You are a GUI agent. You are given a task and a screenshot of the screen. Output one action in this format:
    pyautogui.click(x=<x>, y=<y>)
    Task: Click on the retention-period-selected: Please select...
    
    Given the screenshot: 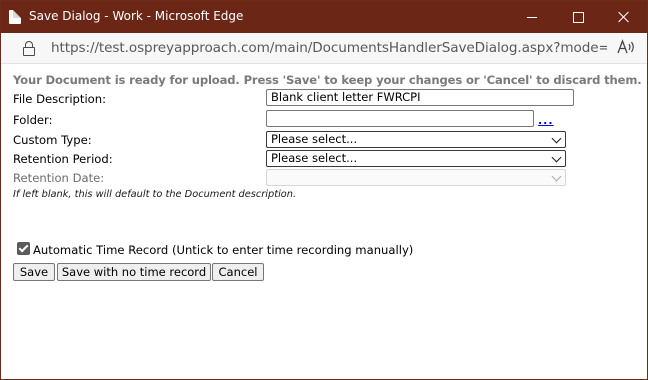 What is the action you would take?
    pyautogui.click(x=314, y=158)
    